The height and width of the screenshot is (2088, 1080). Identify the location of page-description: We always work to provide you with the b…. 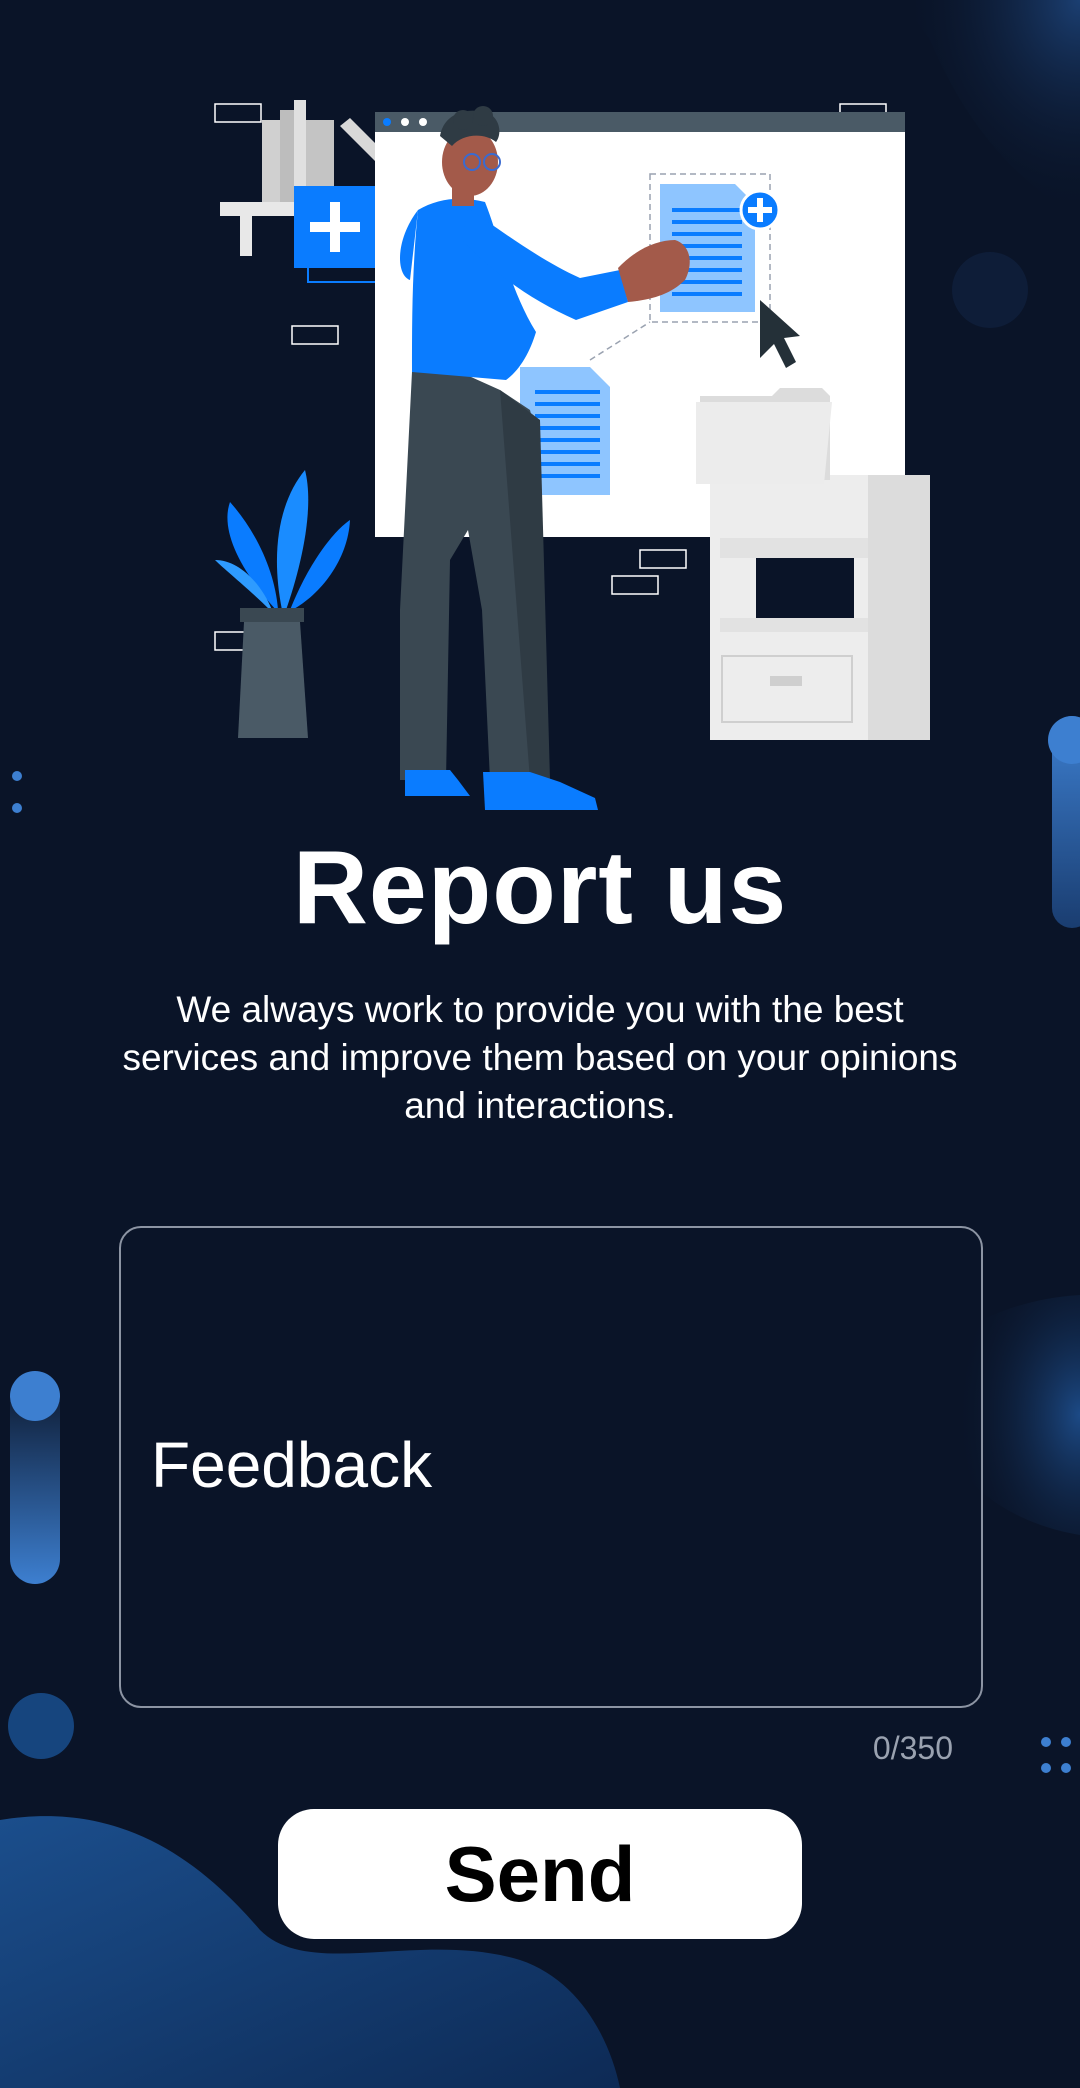
(540, 1057).